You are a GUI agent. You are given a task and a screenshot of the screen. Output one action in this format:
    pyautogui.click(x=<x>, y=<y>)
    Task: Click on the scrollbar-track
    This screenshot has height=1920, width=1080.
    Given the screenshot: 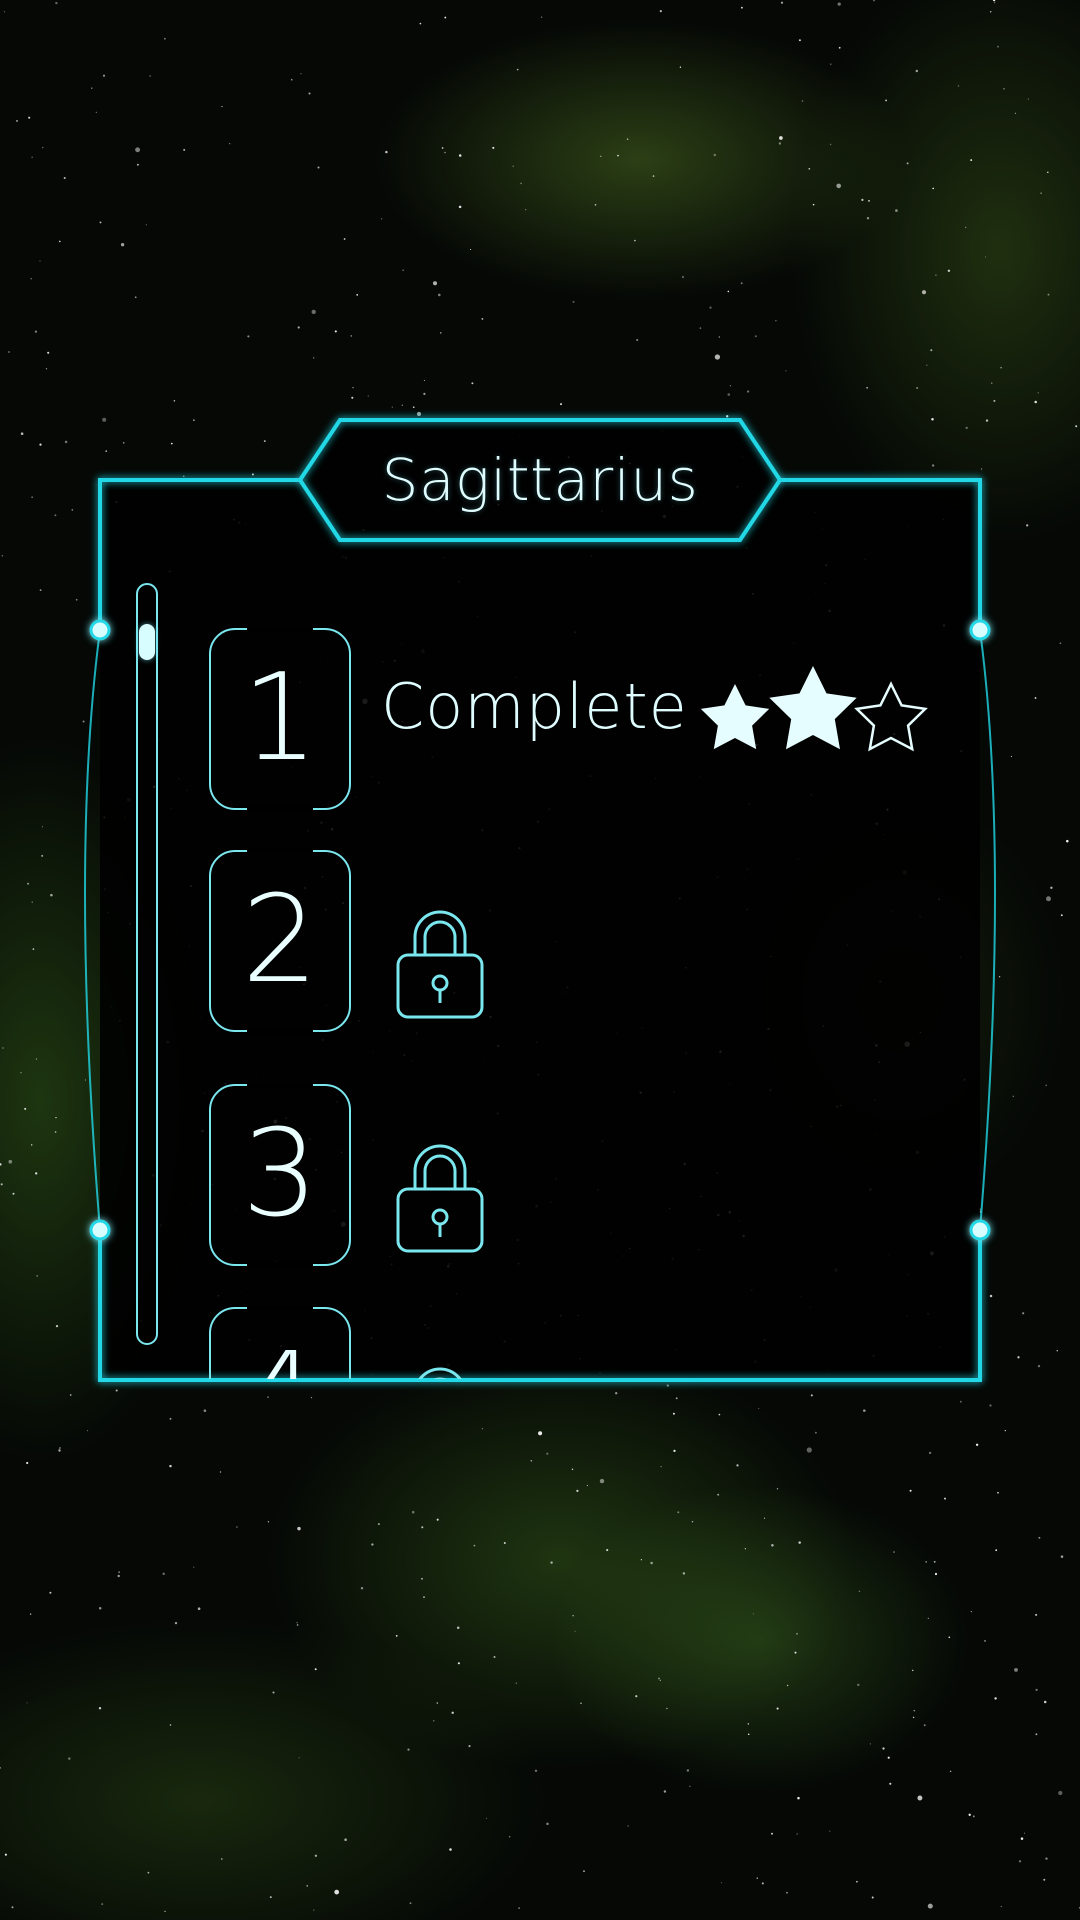 What is the action you would take?
    pyautogui.click(x=147, y=964)
    